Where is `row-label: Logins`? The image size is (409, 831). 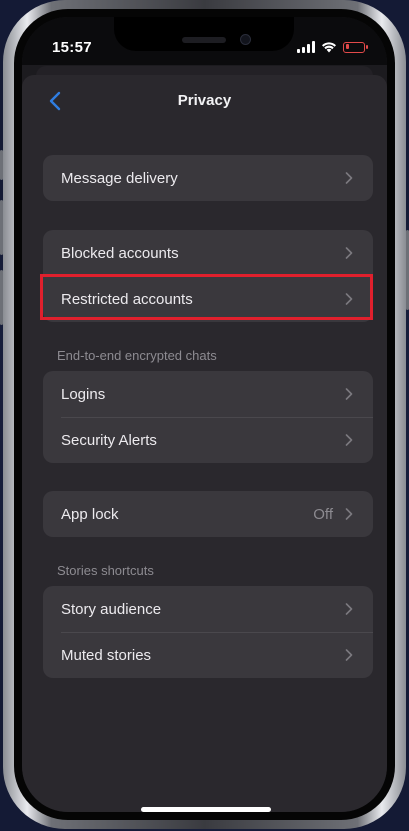 row-label: Logins is located at coordinates (83, 394).